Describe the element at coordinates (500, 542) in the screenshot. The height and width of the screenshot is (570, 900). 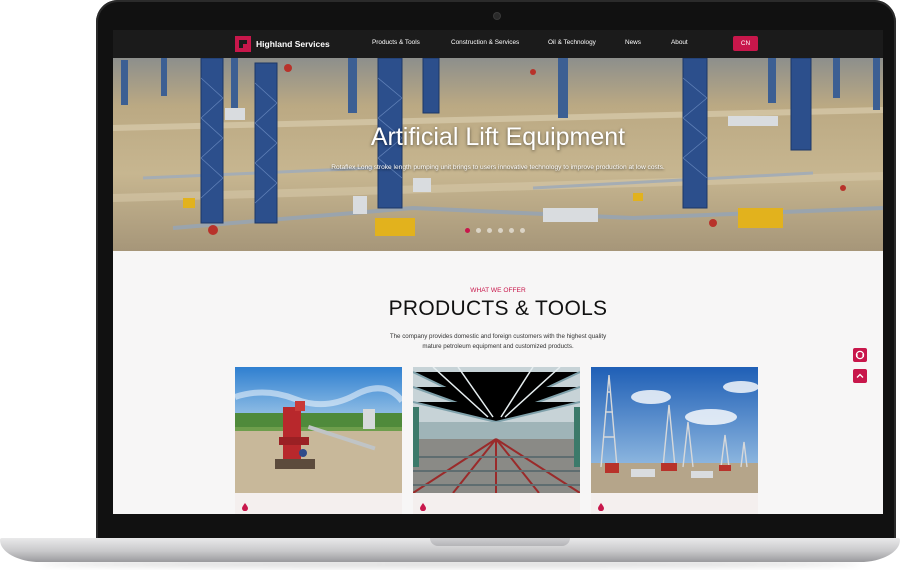
I see `laptop-notch` at that location.